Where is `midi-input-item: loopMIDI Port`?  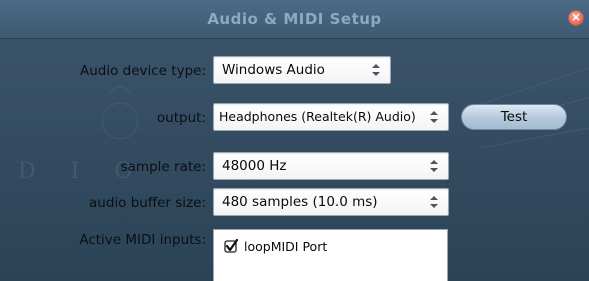 midi-input-item: loopMIDI Port is located at coordinates (275, 246).